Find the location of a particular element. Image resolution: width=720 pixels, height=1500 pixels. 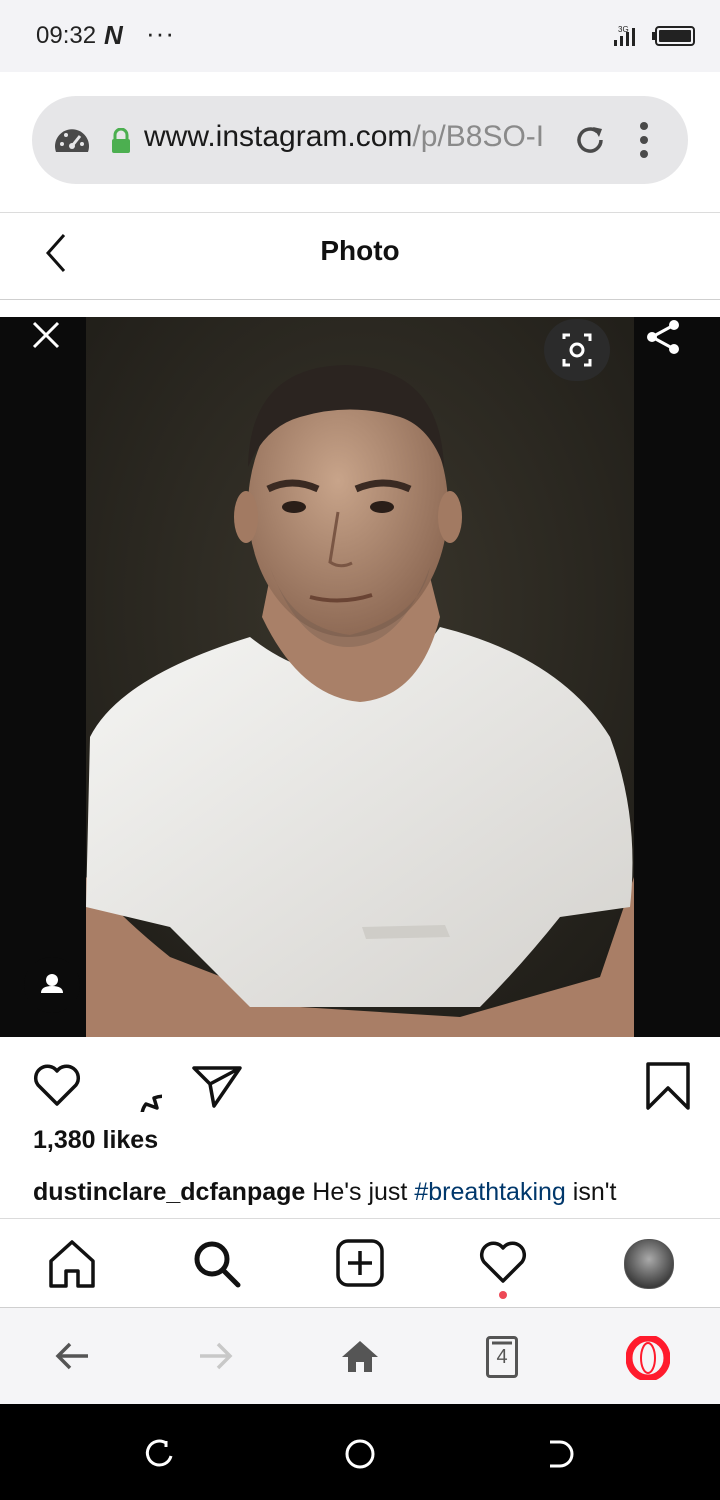

more-notifications-icon: ··· is located at coordinates (160, 33).